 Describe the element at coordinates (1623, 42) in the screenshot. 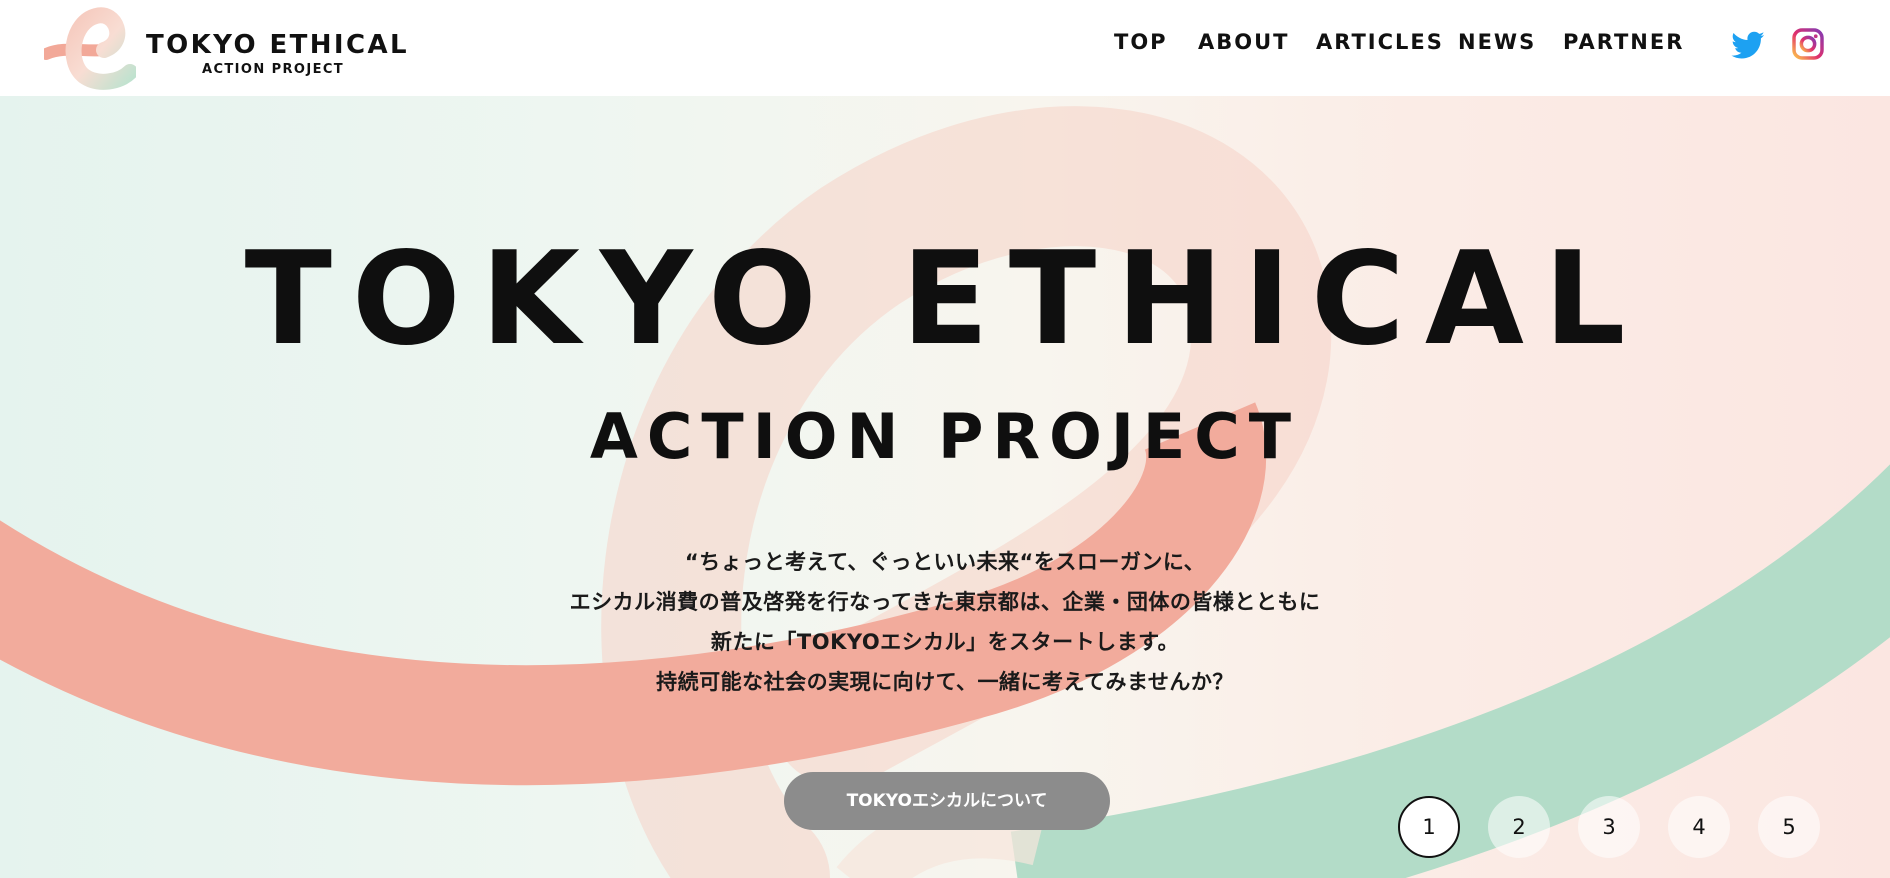

I see `nav-partner: PARTNER` at that location.